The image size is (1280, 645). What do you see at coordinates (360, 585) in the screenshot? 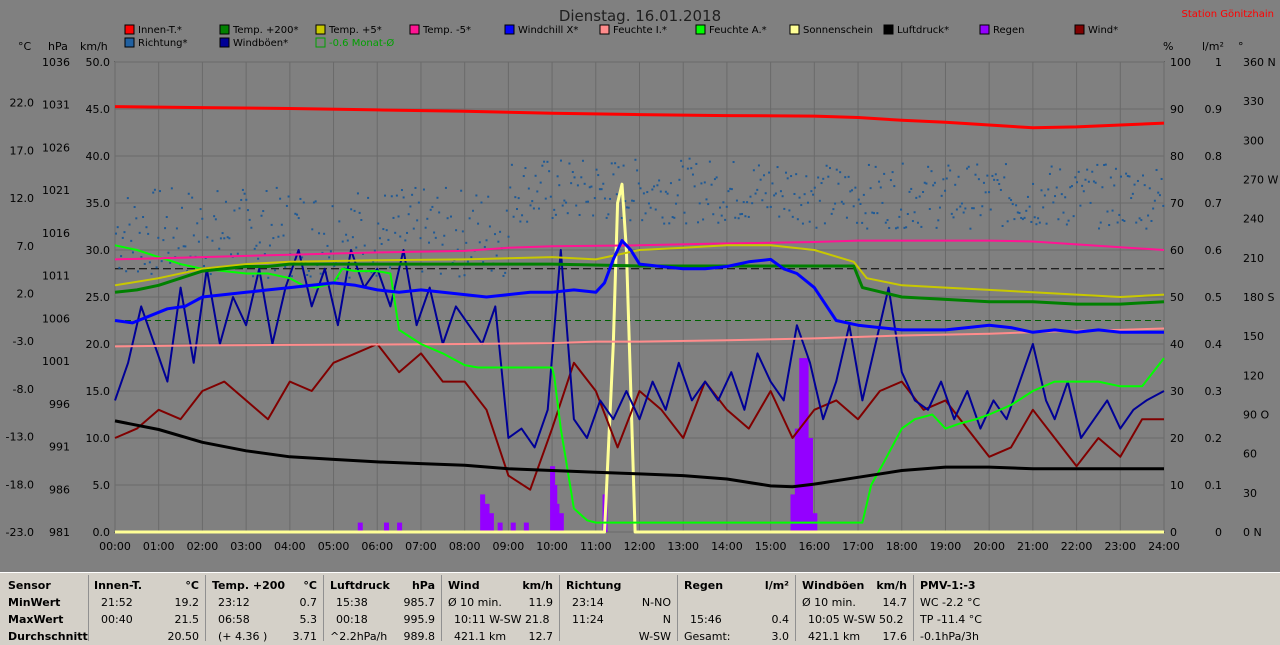
I see `header-luftdruck: Luftdruck` at bounding box center [360, 585].